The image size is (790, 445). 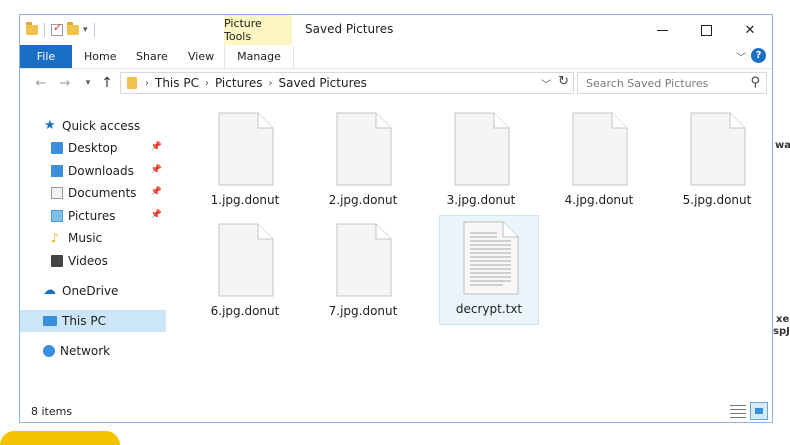 I want to click on file-name: 3.jpg.donut, so click(x=481, y=200).